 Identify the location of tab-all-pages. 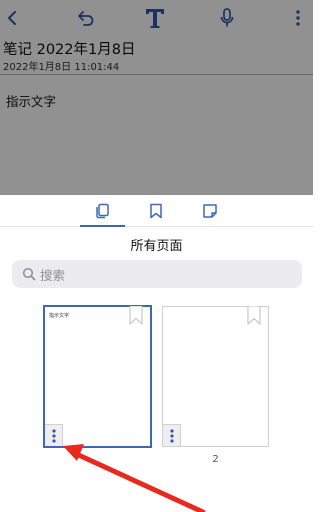
(102, 211).